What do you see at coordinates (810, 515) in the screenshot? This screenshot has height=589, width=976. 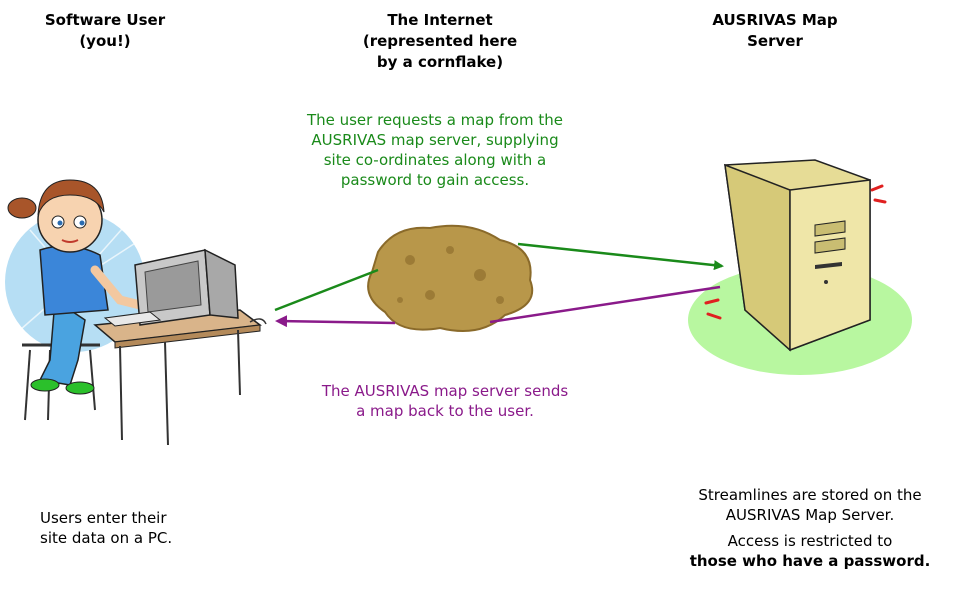 I see `server-caption-line: AUSRIVAS Map Server.` at bounding box center [810, 515].